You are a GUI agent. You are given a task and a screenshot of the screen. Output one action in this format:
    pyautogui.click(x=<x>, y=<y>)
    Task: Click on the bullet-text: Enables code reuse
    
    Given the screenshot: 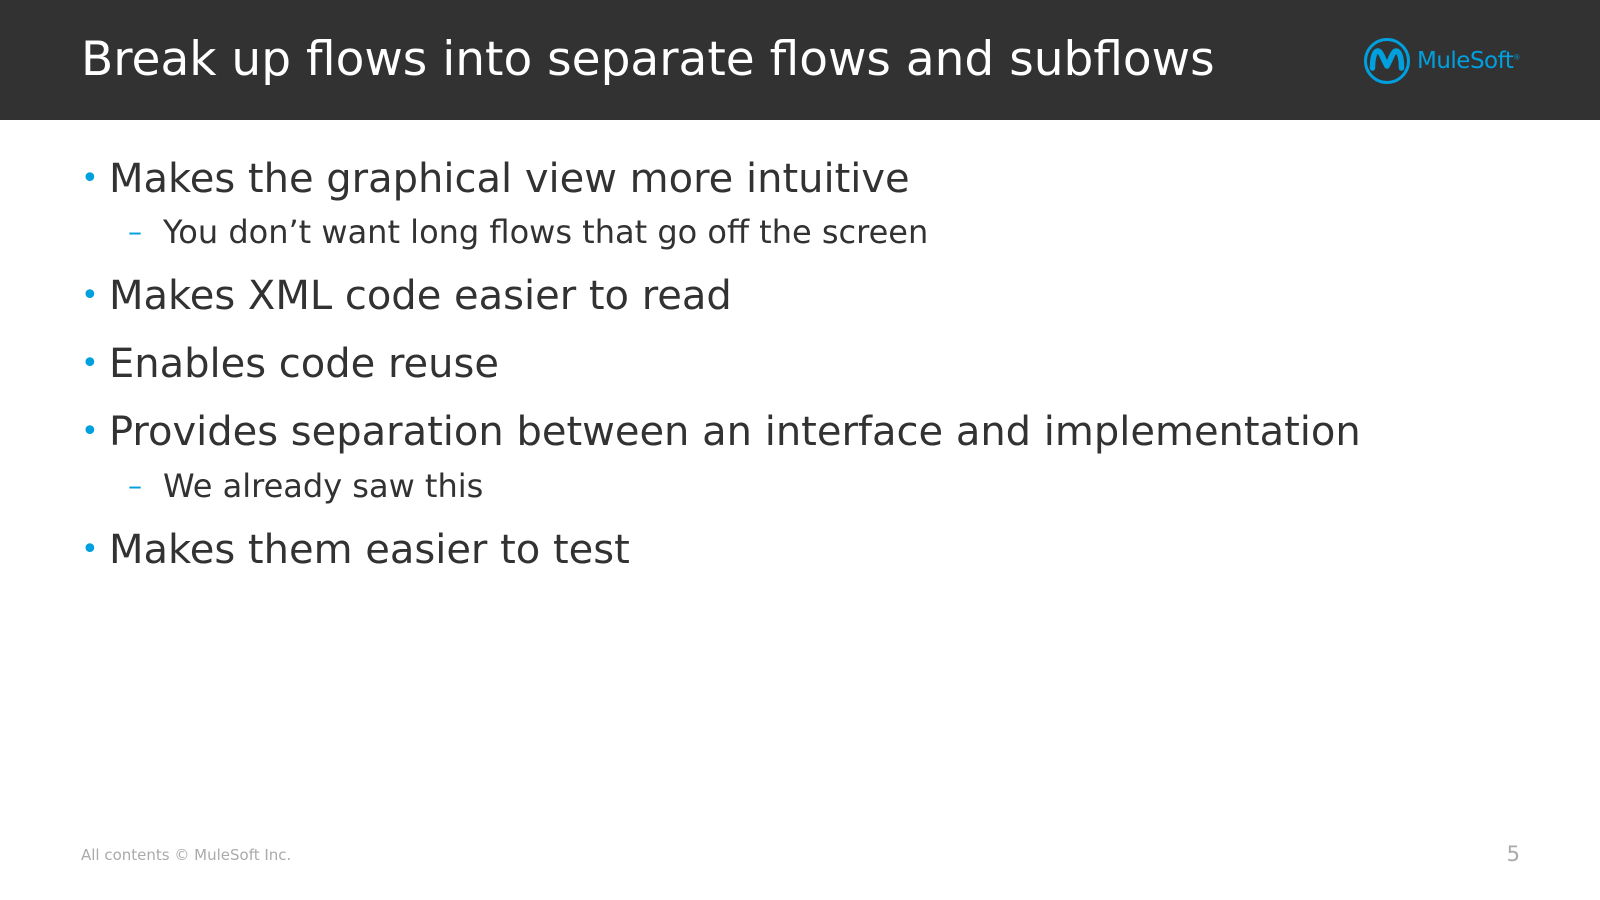 What is the action you would take?
    pyautogui.click(x=304, y=364)
    